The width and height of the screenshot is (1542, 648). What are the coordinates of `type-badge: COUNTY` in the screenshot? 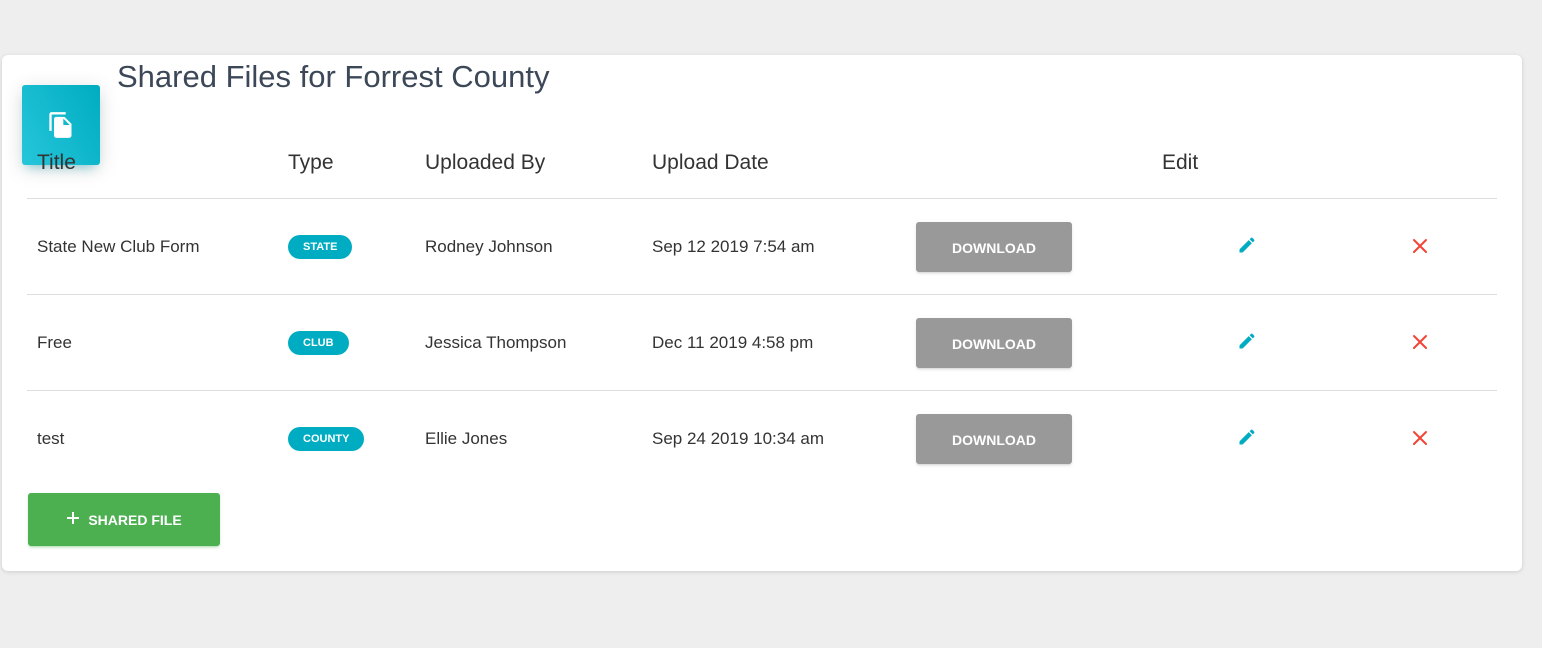 It's located at (326, 438).